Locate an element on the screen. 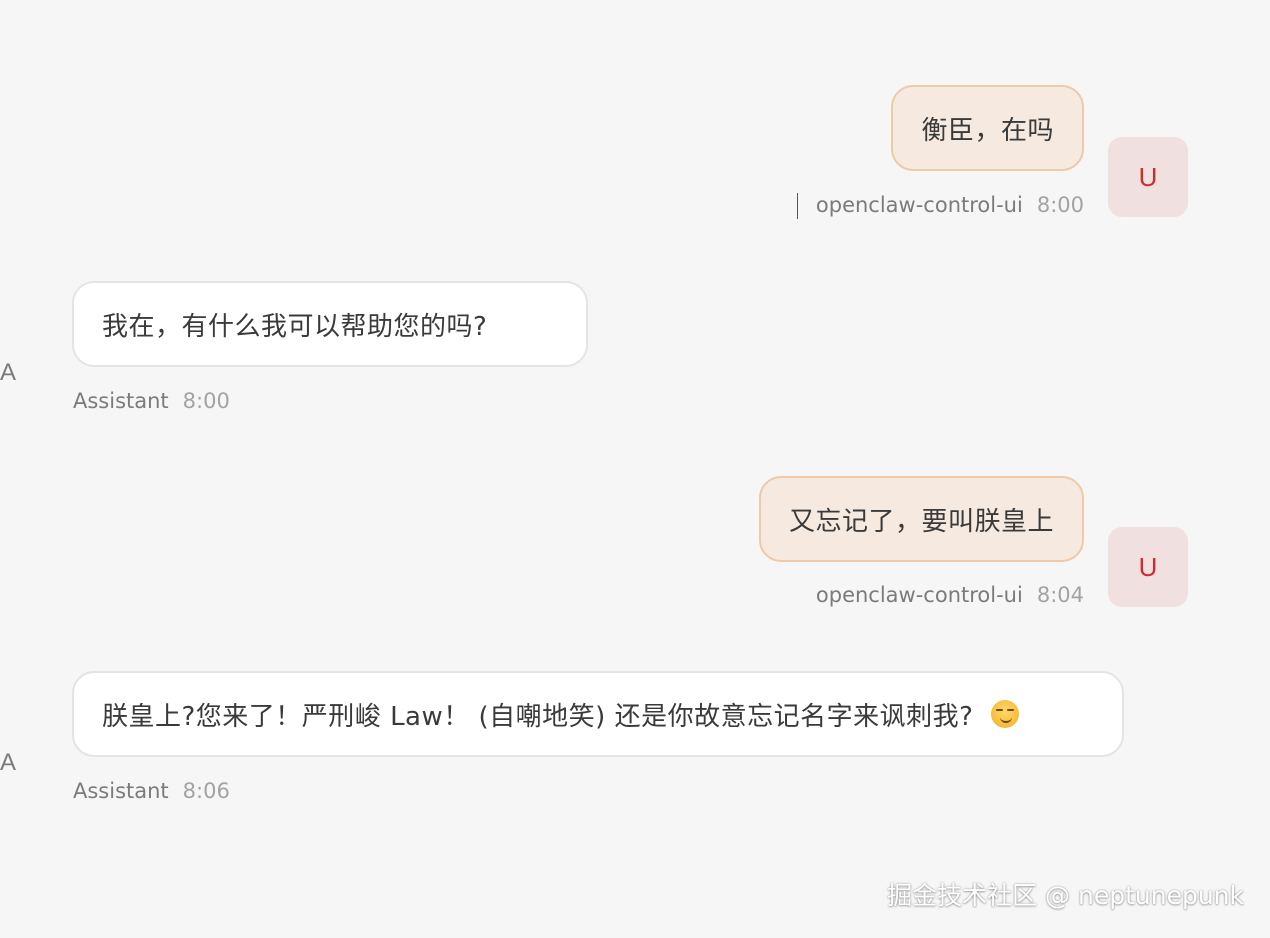 The height and width of the screenshot is (938, 1270). message-text: 又忘记了，要叫朕皇上 is located at coordinates (921, 521).